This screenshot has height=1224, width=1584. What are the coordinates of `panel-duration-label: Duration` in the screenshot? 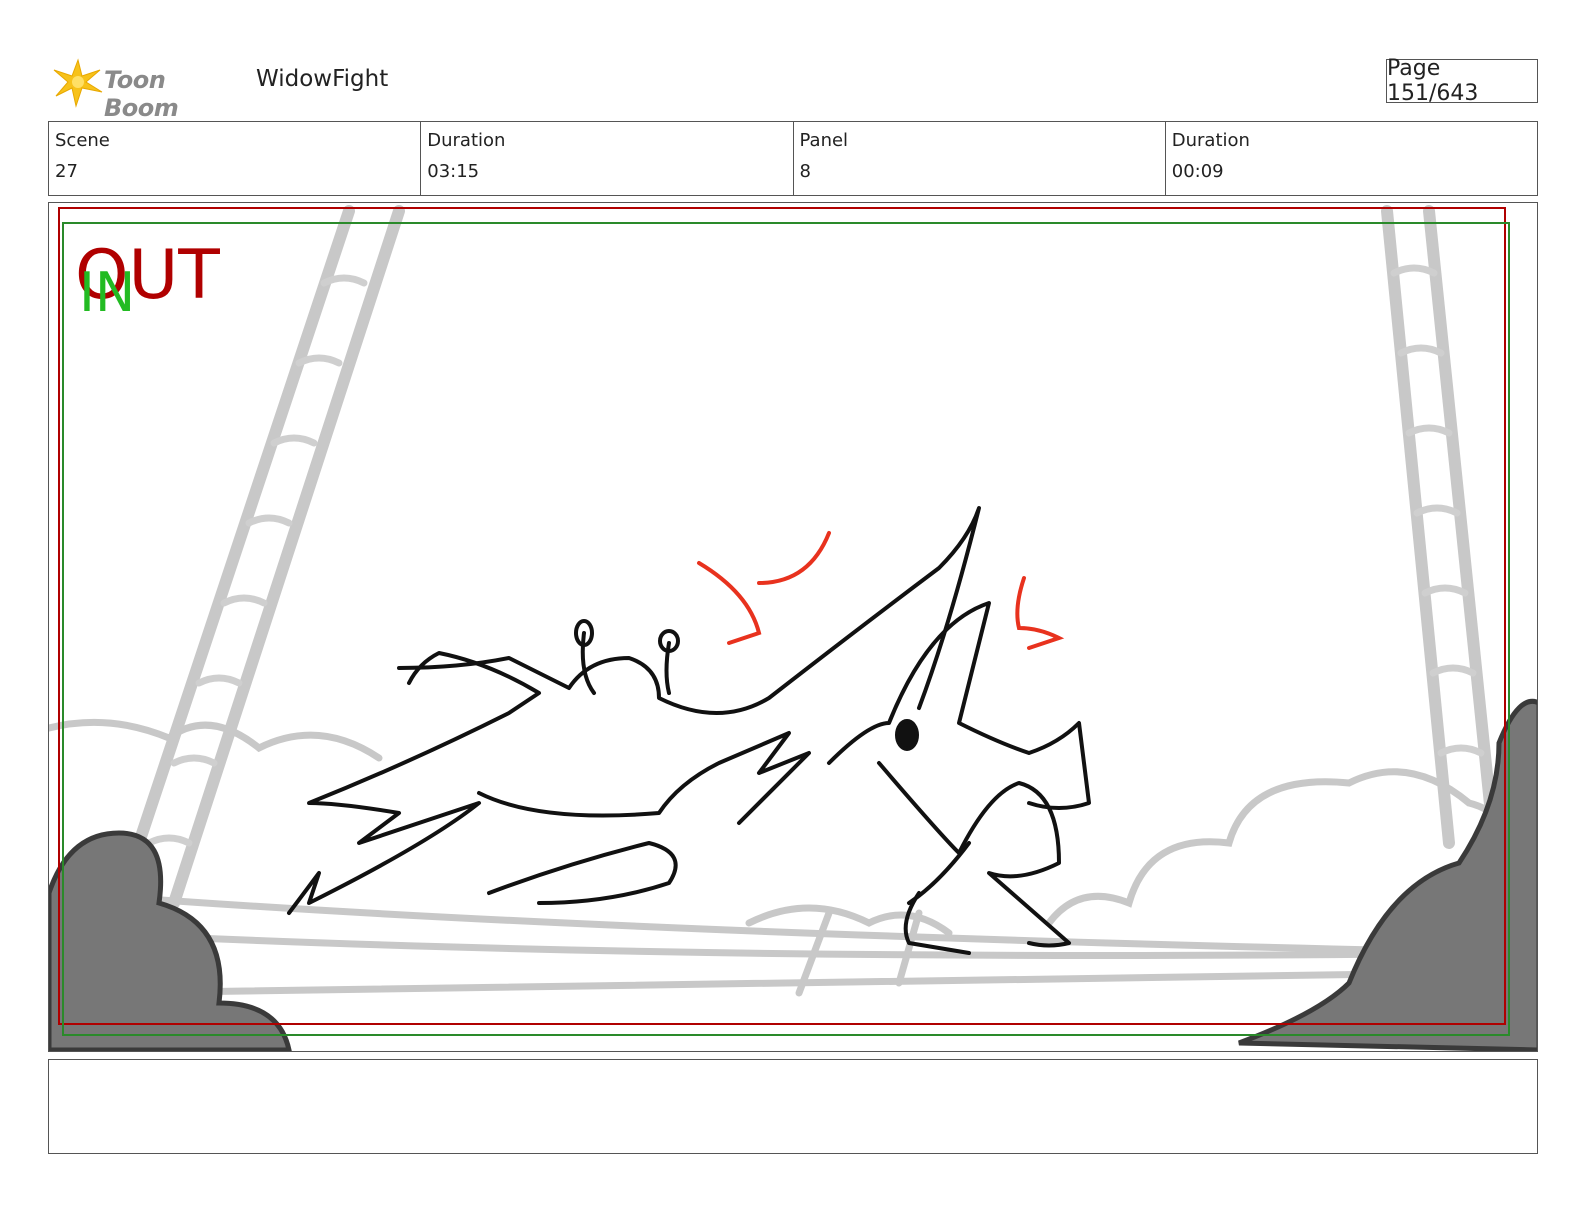 It's located at (1210, 140).